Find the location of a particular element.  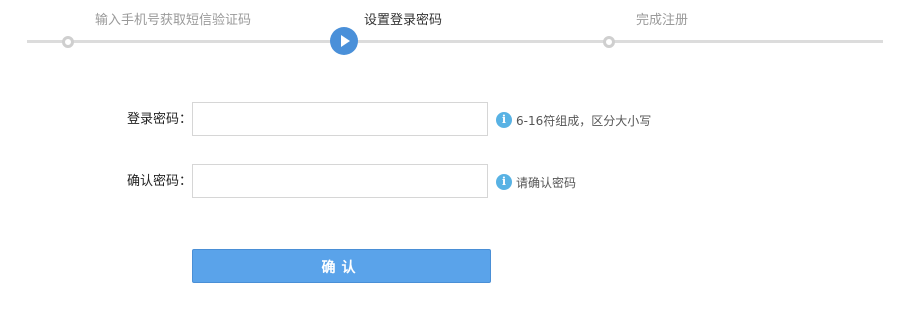

password-hint: i 6-16符组成，区分大小写 is located at coordinates (573, 120).